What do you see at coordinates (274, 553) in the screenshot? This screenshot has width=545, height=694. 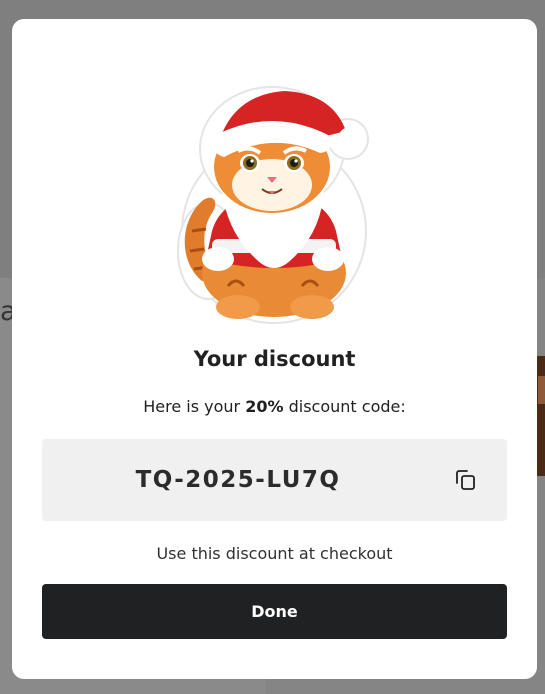 I see `checkout-hint: Use this discount at checkout` at bounding box center [274, 553].